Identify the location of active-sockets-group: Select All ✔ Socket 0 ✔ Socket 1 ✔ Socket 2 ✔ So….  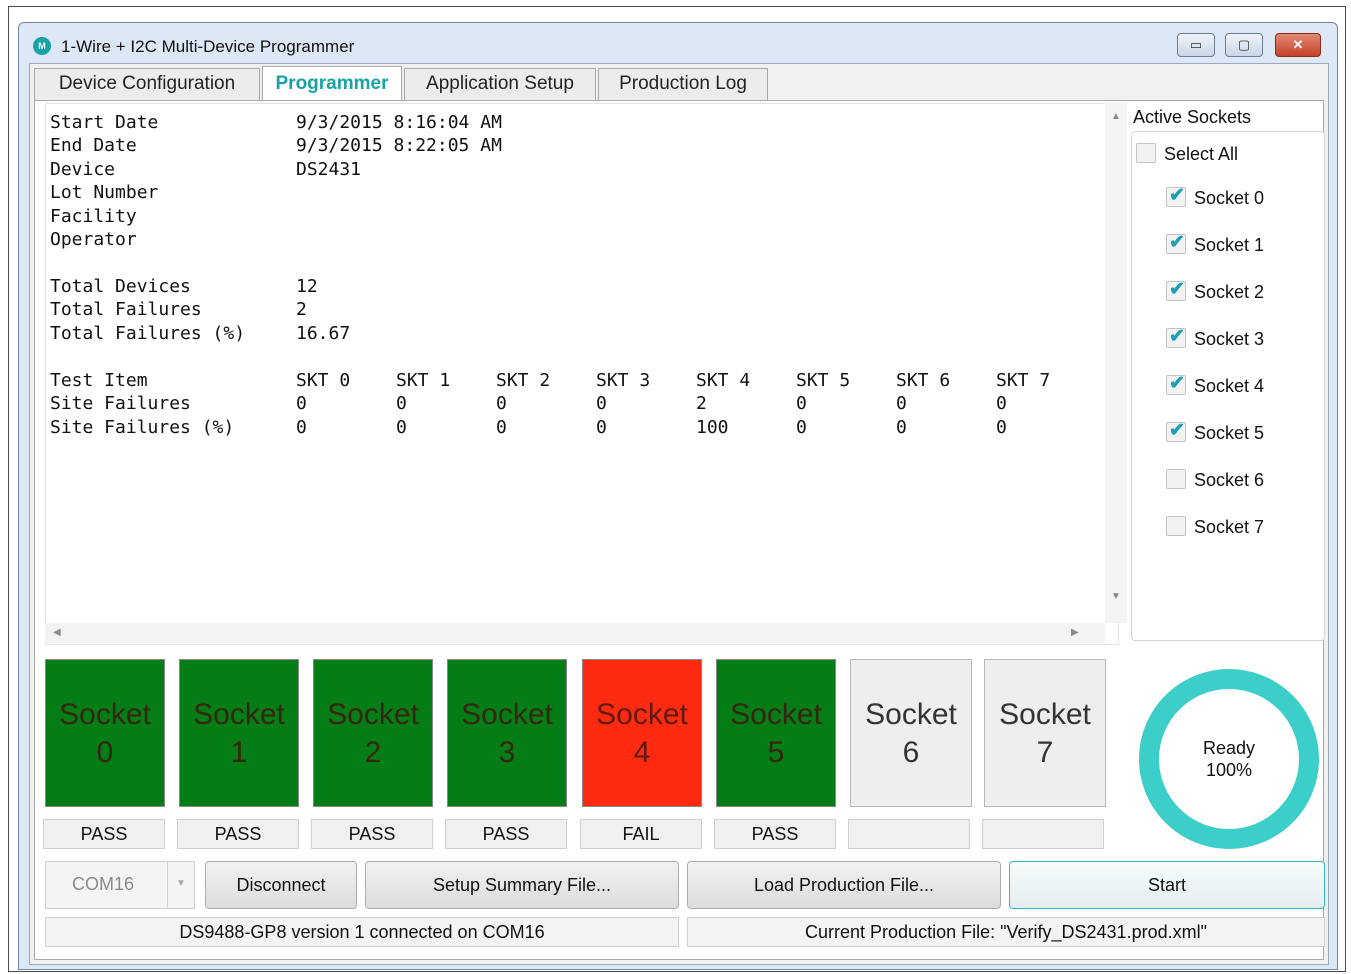
(1228, 386).